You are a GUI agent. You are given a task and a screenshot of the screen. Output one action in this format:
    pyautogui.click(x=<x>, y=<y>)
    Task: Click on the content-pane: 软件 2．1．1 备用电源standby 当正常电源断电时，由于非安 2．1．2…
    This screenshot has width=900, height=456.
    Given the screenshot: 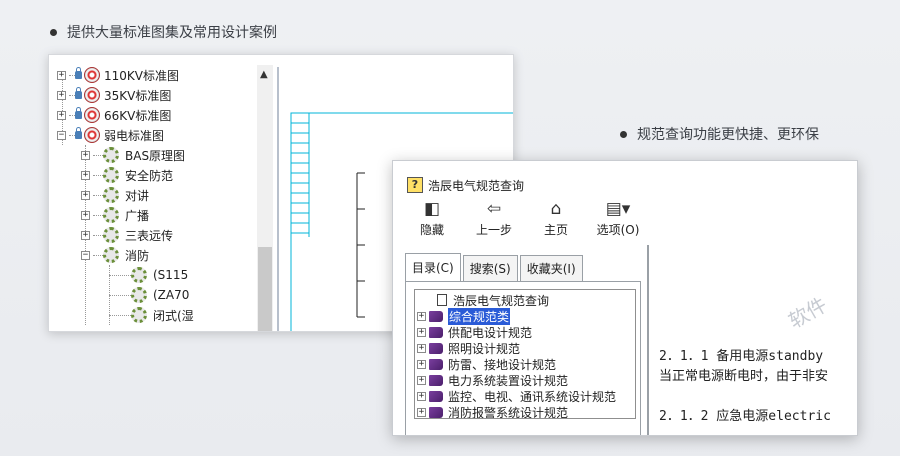 What is the action you would take?
    pyautogui.click(x=754, y=340)
    